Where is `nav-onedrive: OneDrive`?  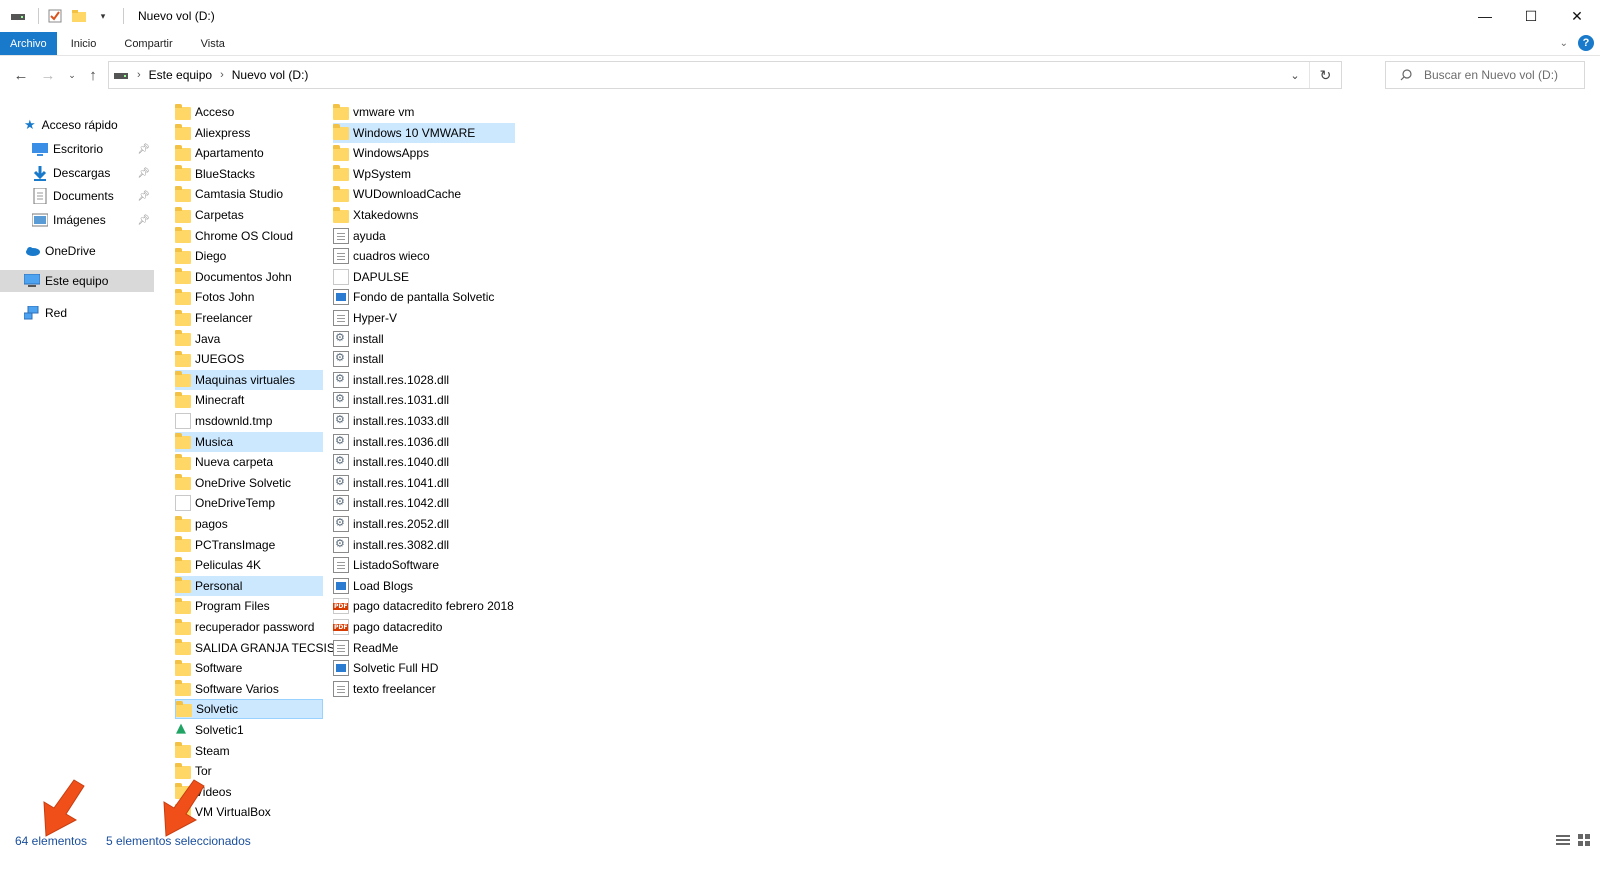
nav-onedrive: OneDrive is located at coordinates (89, 251).